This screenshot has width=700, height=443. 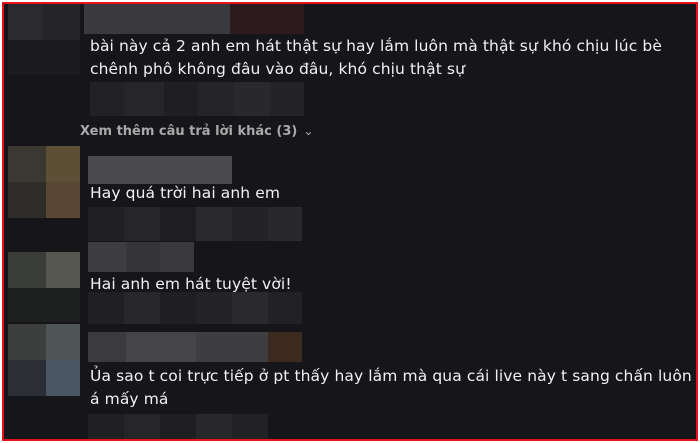 What do you see at coordinates (308, 131) in the screenshot?
I see `chevron-down-icon: ⌄` at bounding box center [308, 131].